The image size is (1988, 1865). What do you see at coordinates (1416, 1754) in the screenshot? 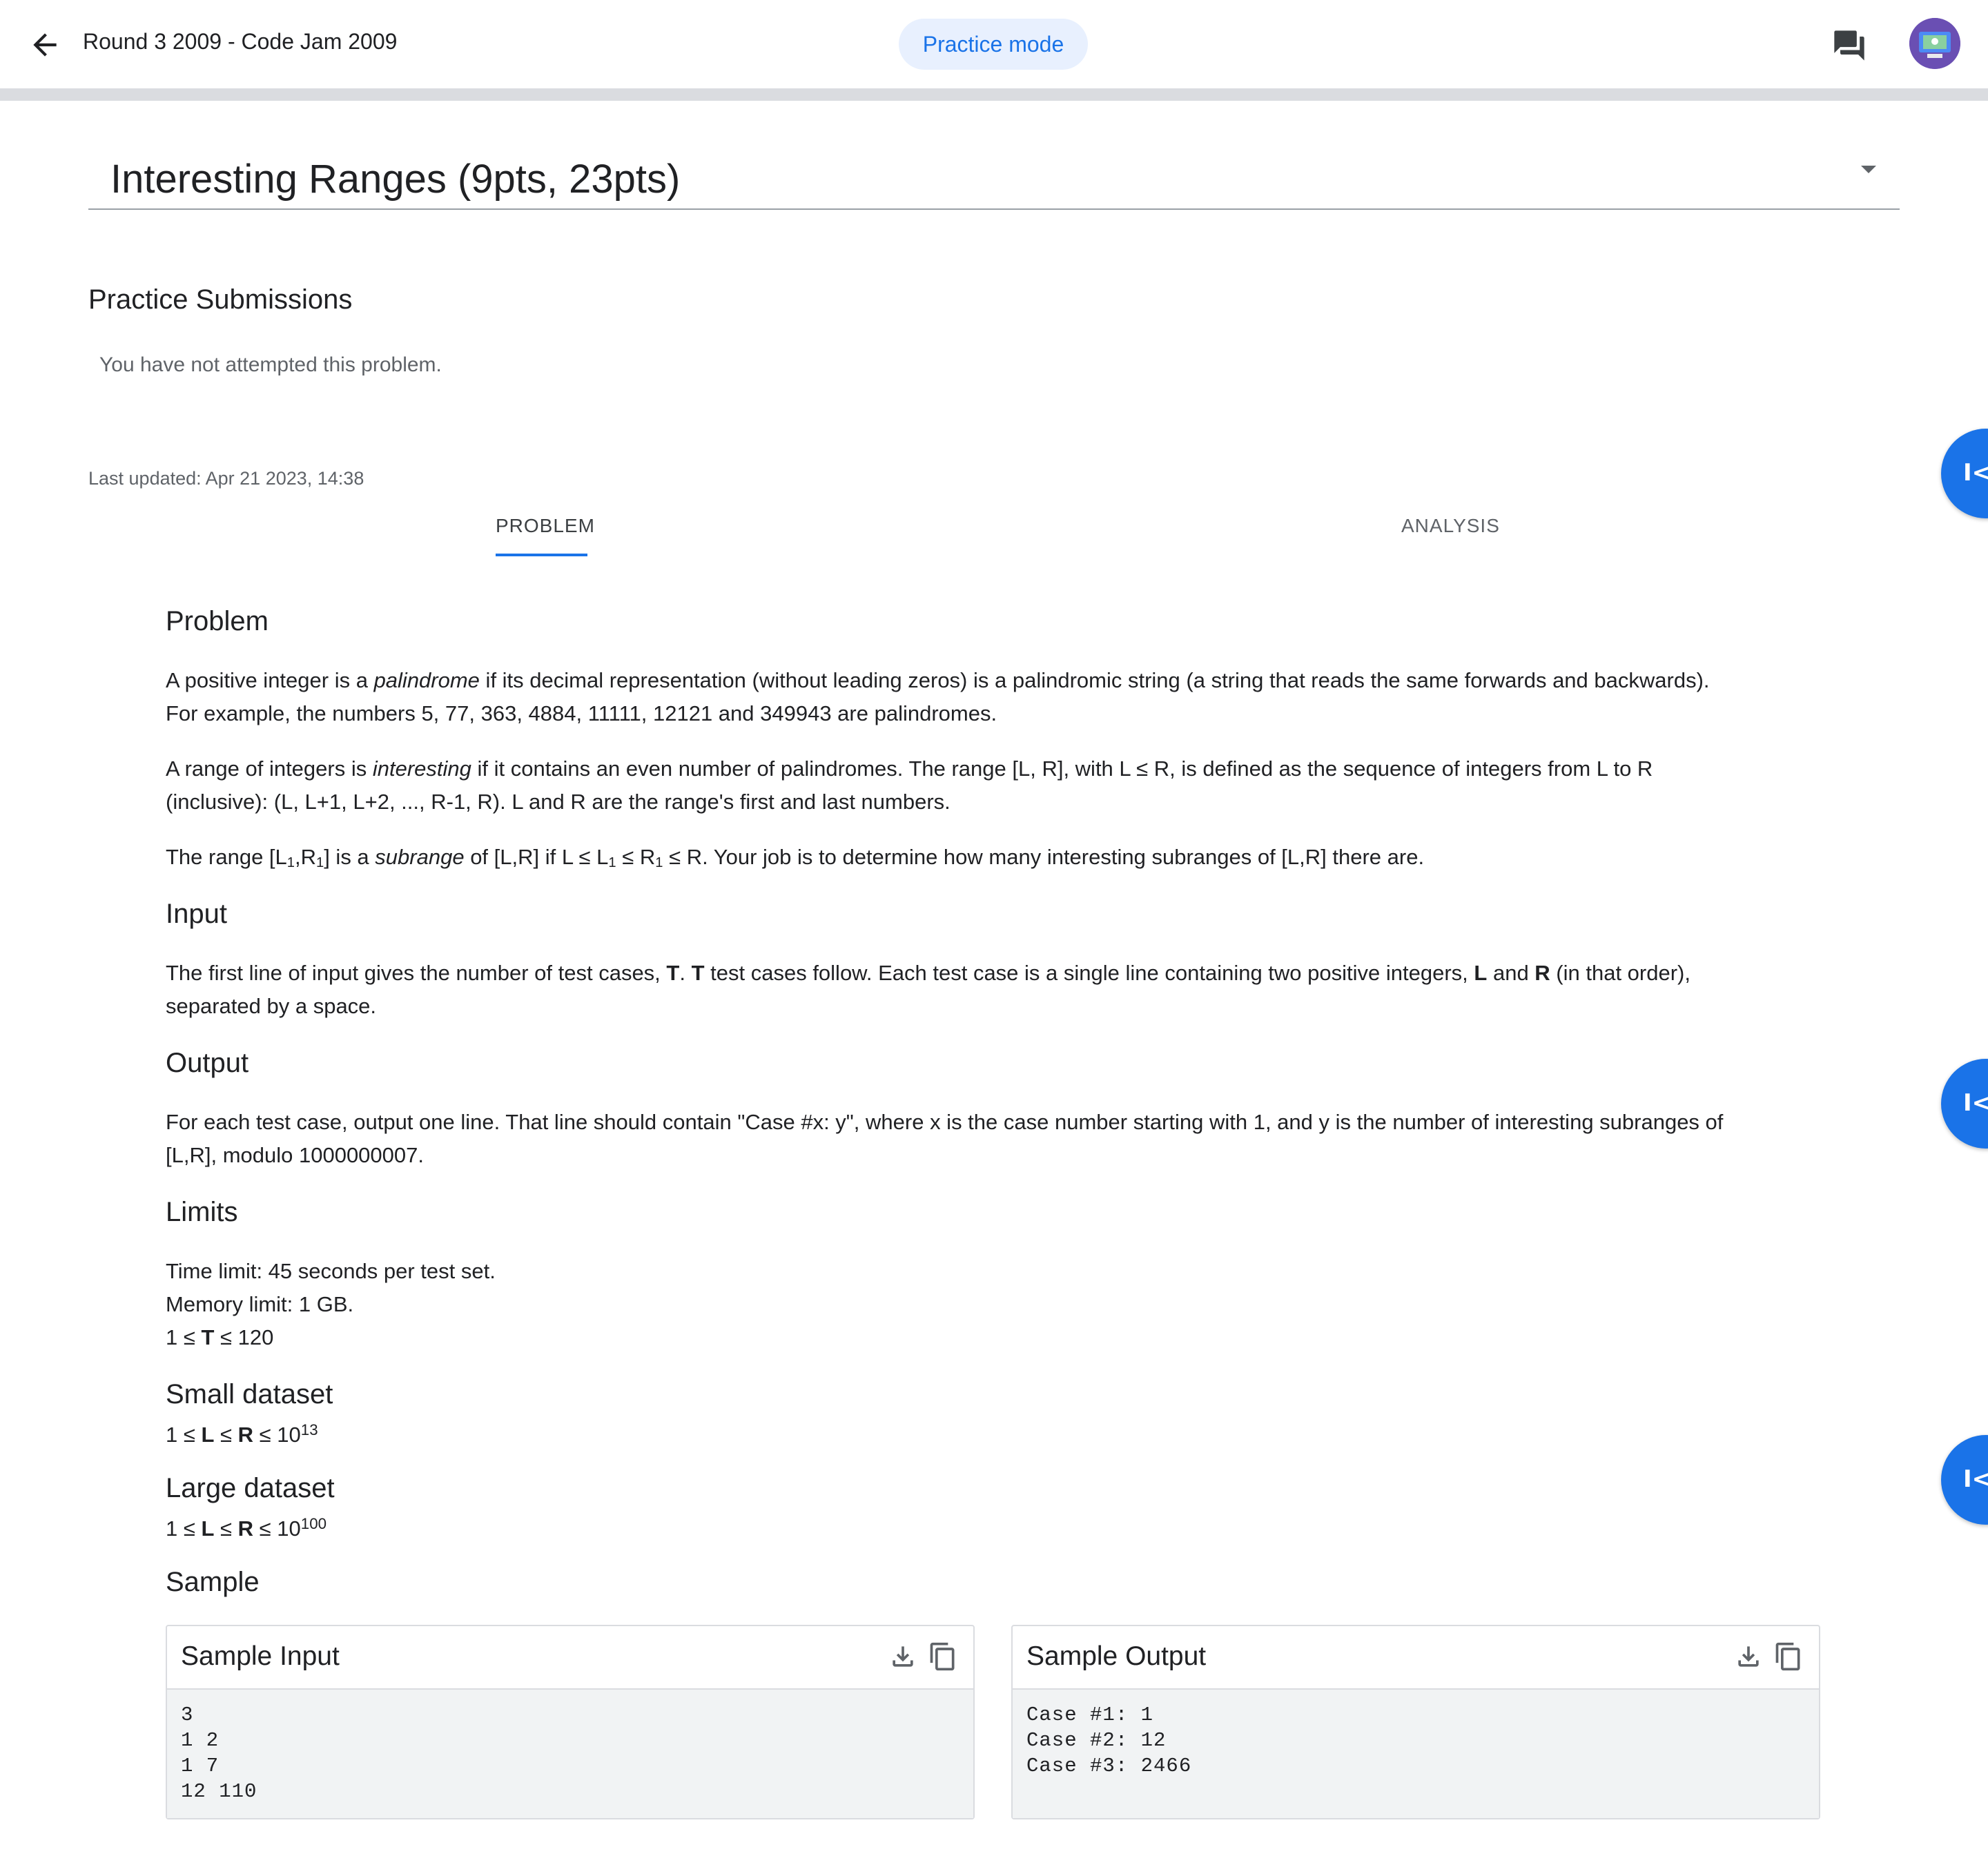
I see `sample-output-body: Case #1: 1 Case #2: 12 Case #3: 2466` at bounding box center [1416, 1754].